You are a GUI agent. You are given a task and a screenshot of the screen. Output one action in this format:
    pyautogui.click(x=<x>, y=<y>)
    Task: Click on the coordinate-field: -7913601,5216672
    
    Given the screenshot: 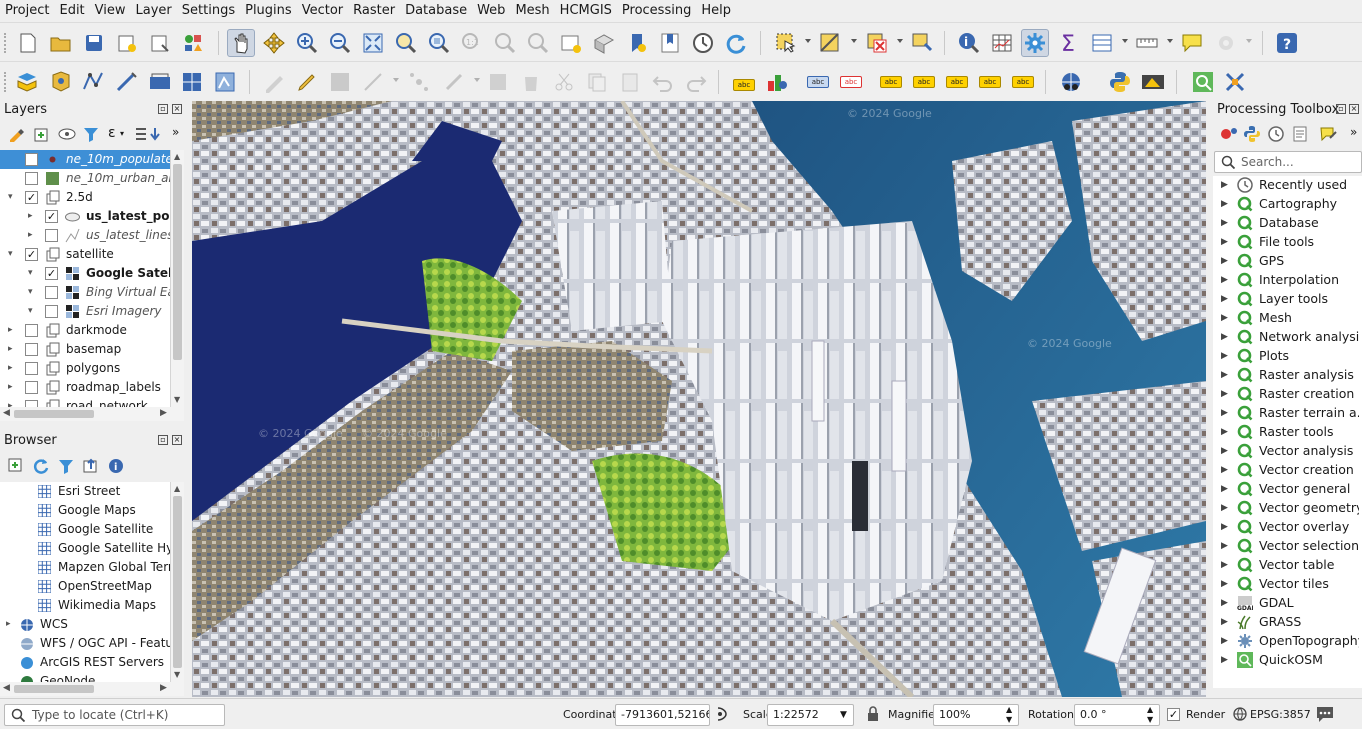 What is the action you would take?
    pyautogui.click(x=662, y=715)
    